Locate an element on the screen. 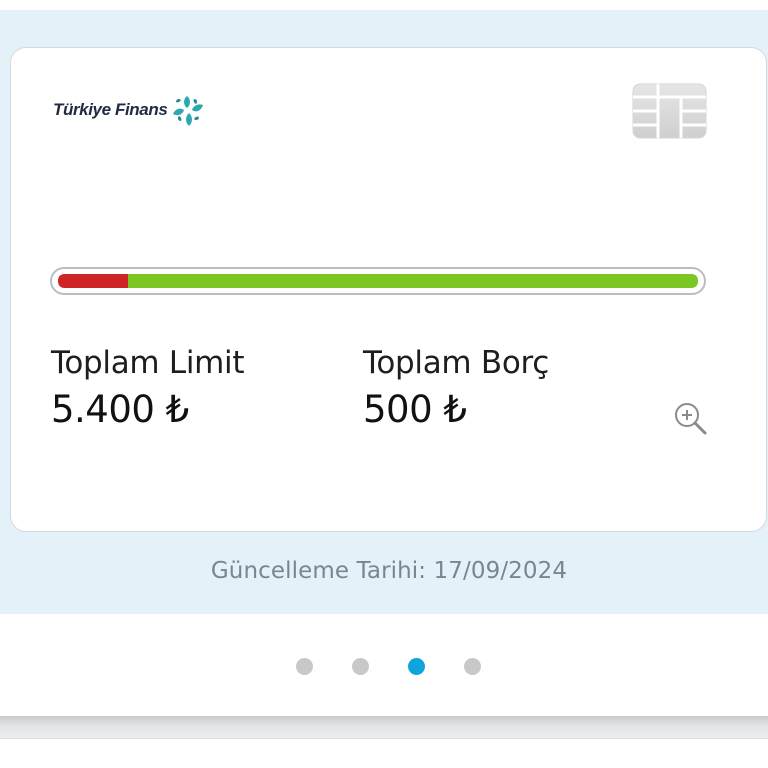  limit-usage-bar is located at coordinates (378, 281).